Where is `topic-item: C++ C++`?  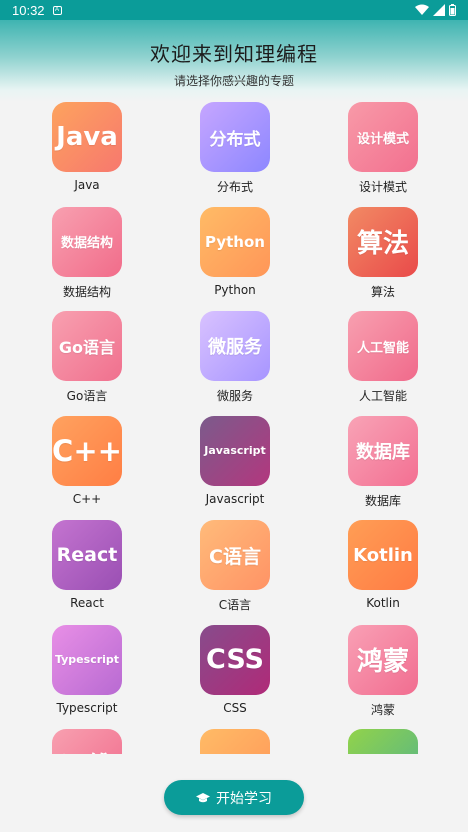 topic-item: C++ C++ is located at coordinates (87, 468).